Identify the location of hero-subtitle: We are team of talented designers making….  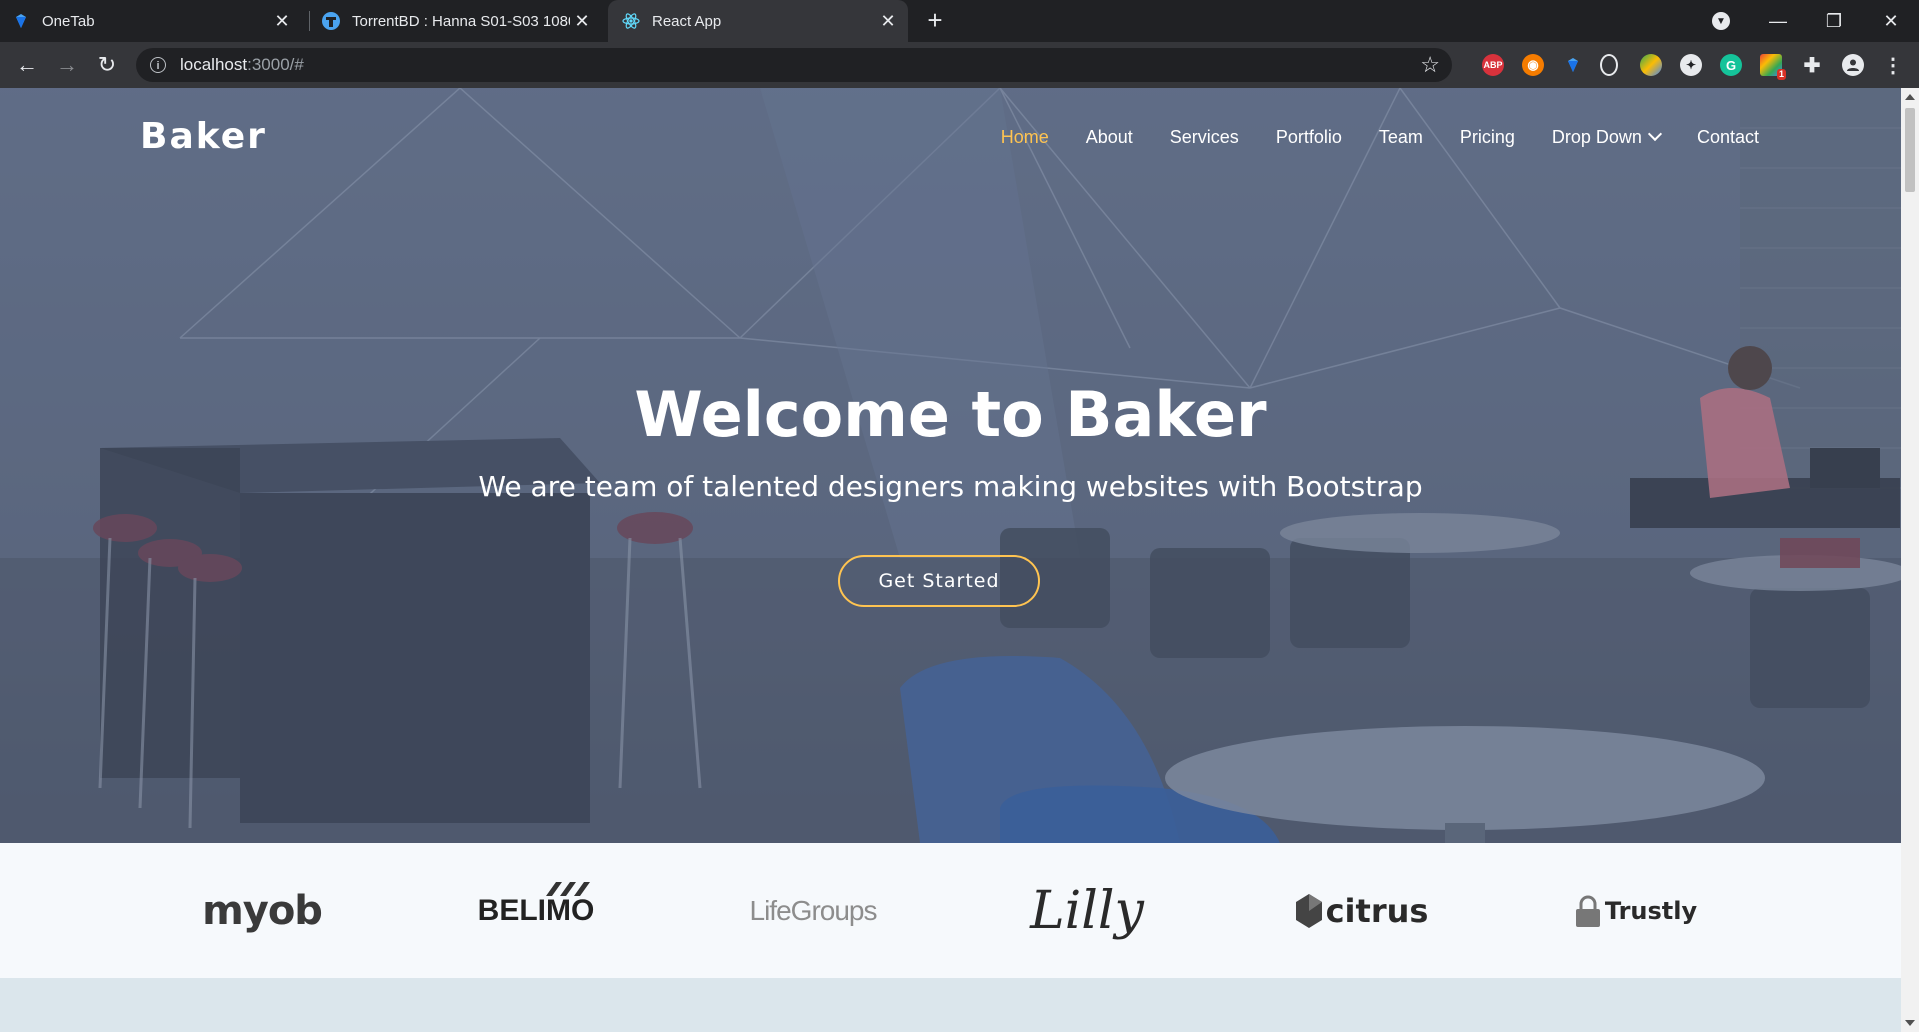
(950, 486).